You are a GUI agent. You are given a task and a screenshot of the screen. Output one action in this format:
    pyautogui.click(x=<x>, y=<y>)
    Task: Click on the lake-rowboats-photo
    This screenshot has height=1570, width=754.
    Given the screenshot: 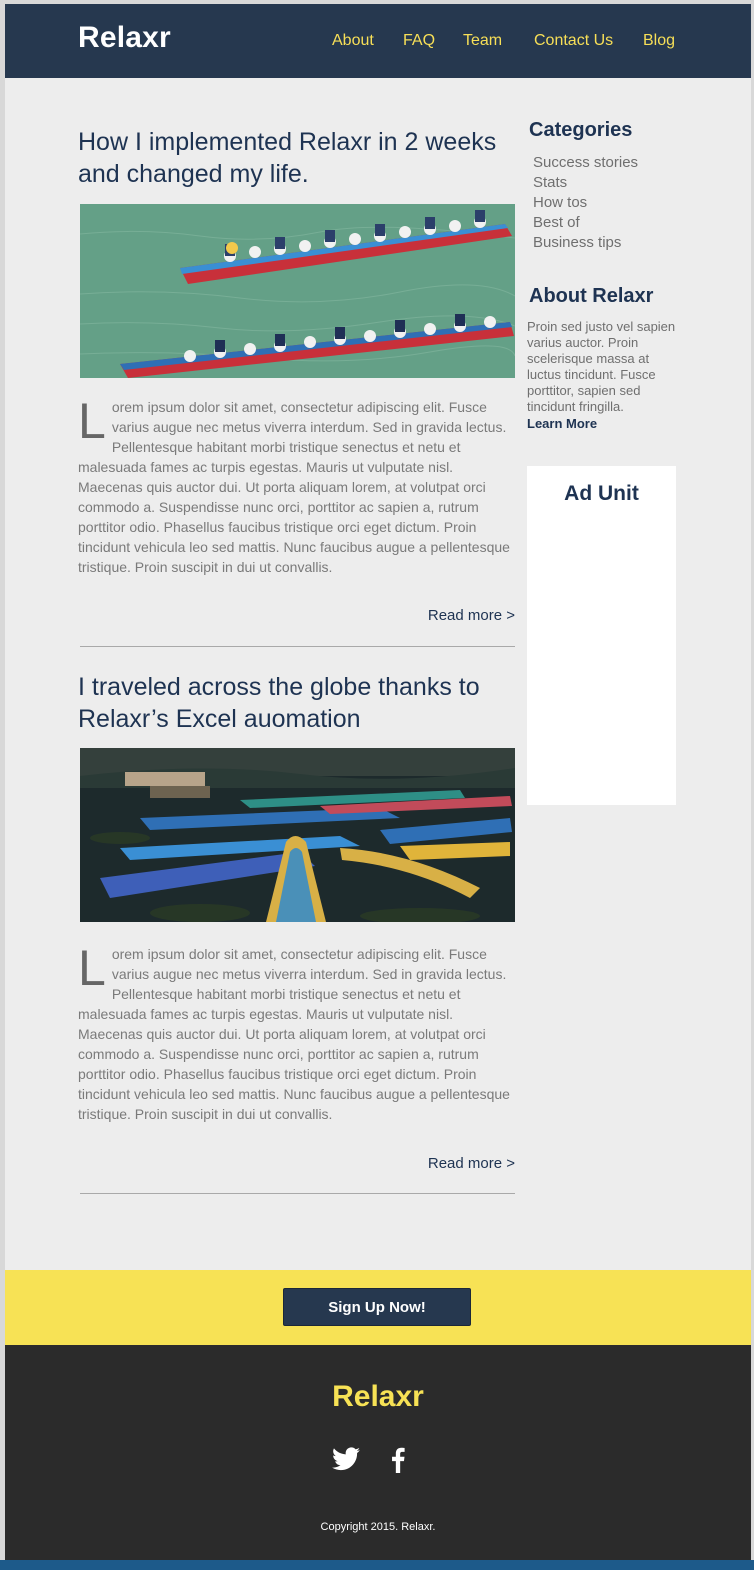 What is the action you would take?
    pyautogui.click(x=297, y=835)
    